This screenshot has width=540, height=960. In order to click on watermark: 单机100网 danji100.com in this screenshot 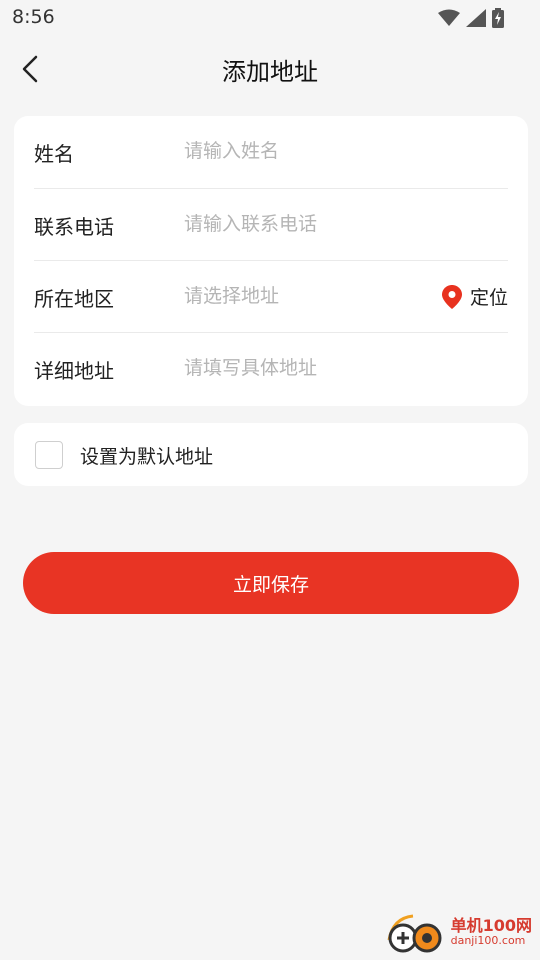, I will do `click(457, 932)`.